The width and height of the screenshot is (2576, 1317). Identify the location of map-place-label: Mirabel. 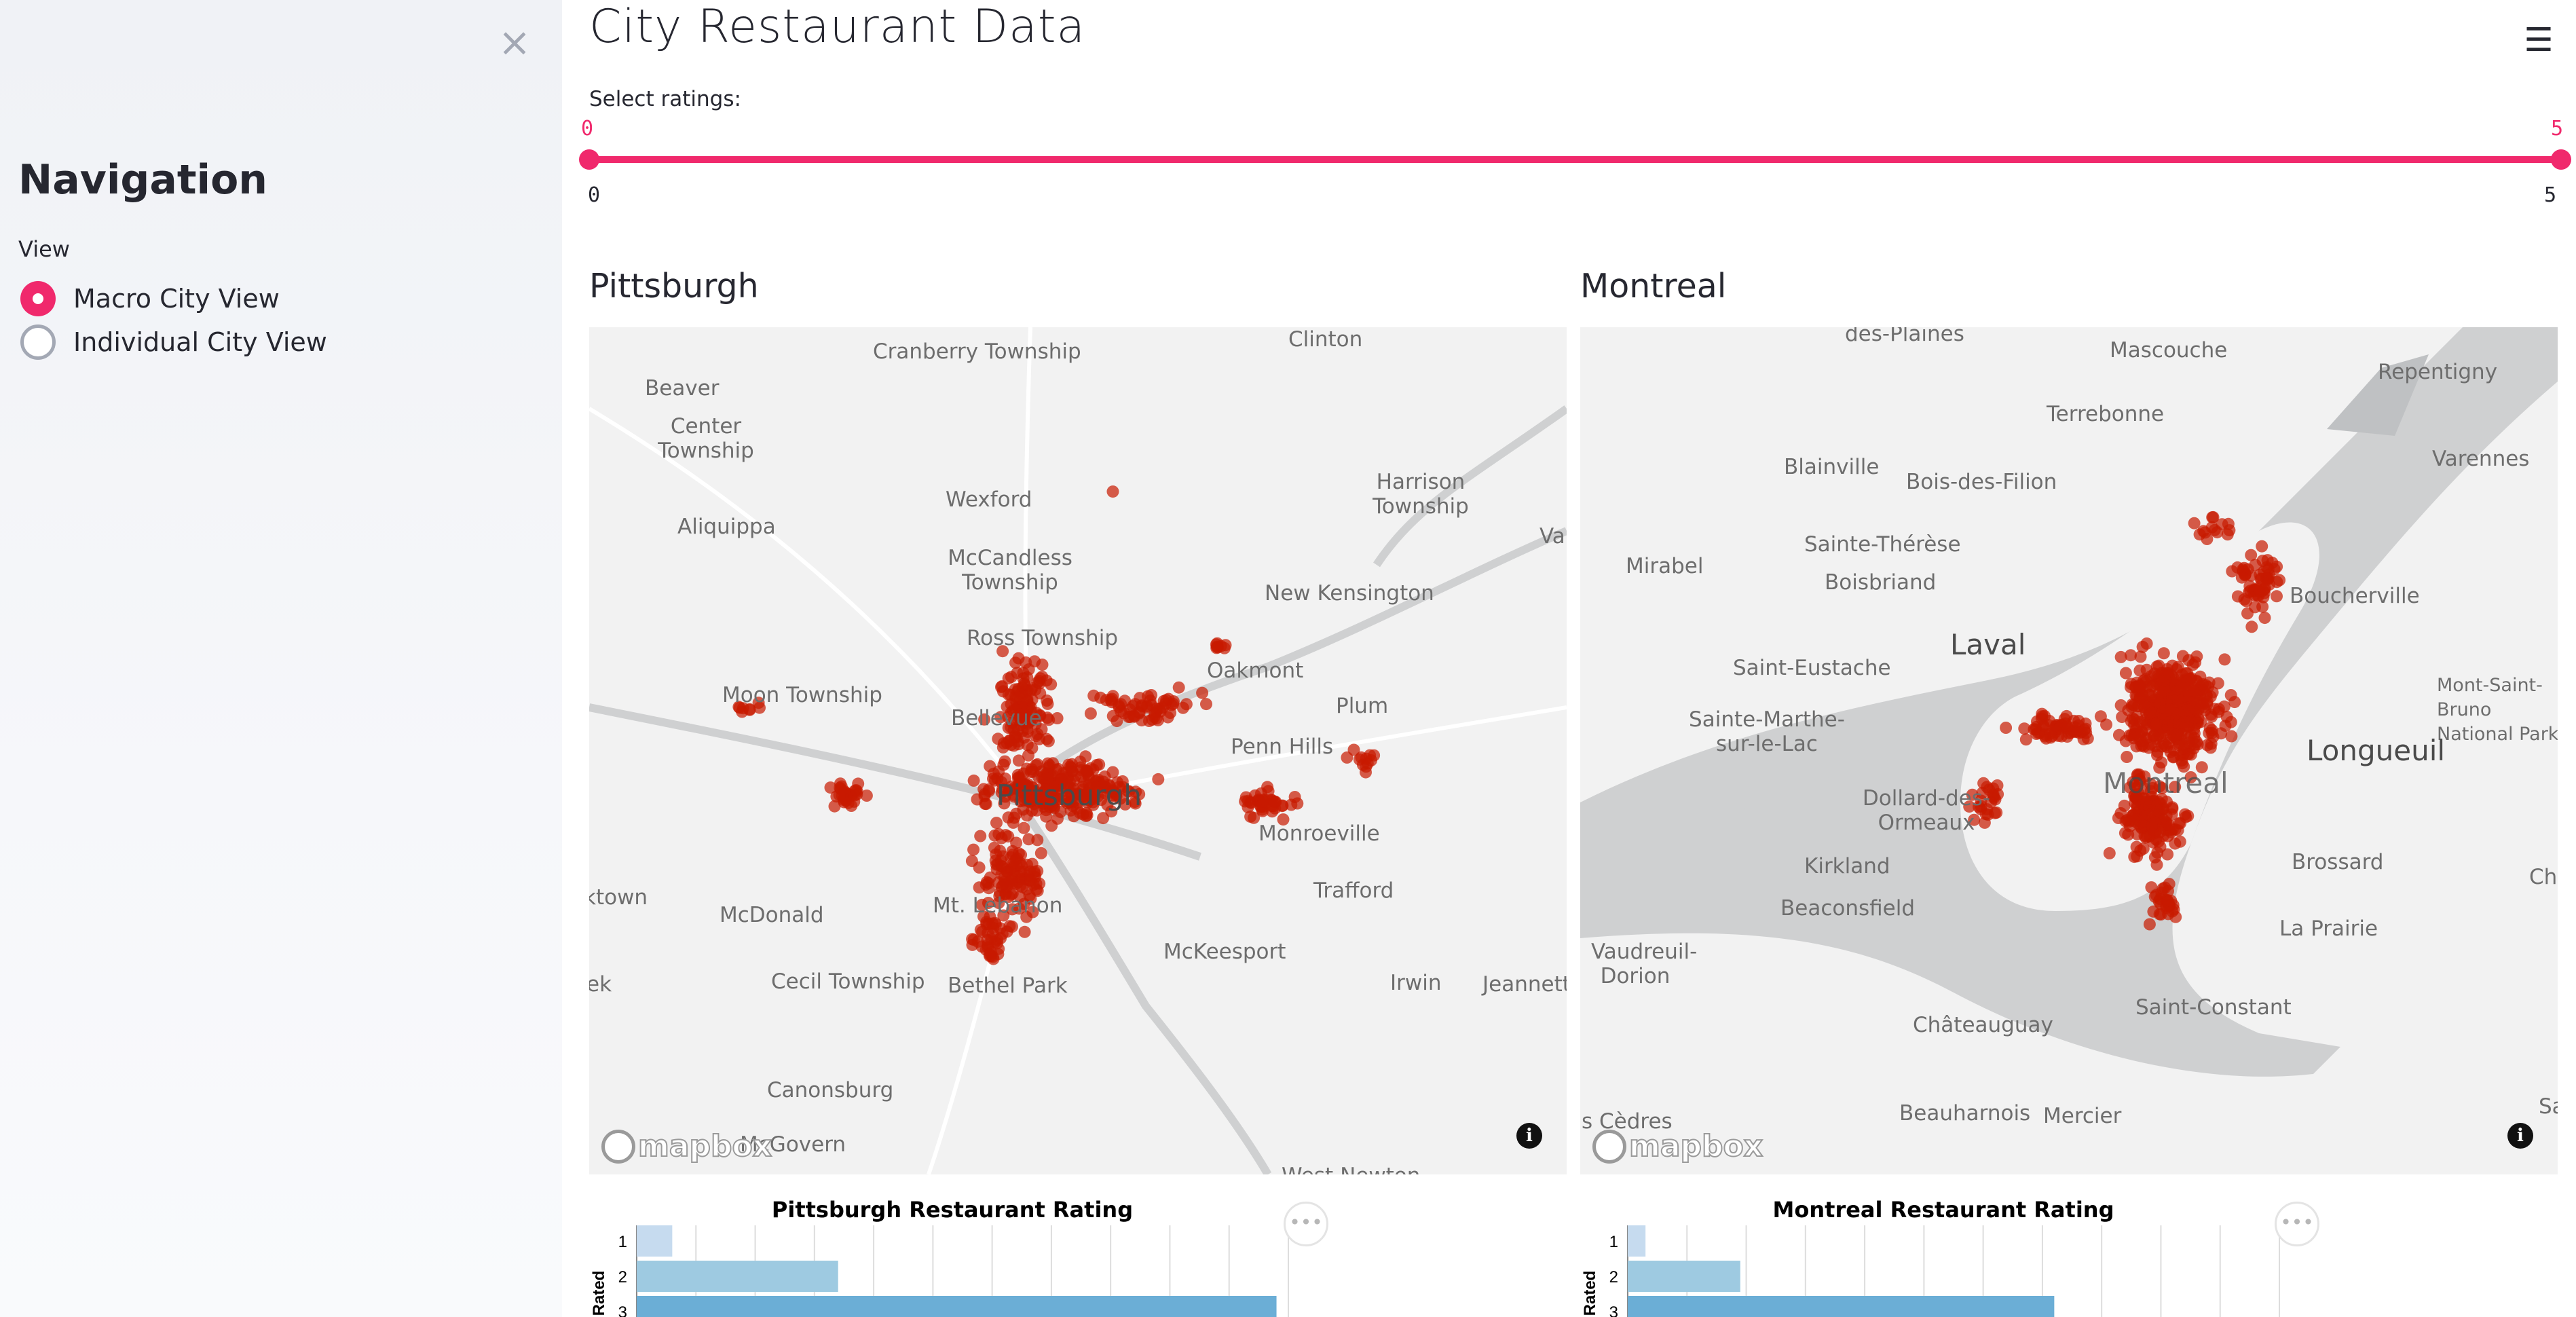
(1665, 566).